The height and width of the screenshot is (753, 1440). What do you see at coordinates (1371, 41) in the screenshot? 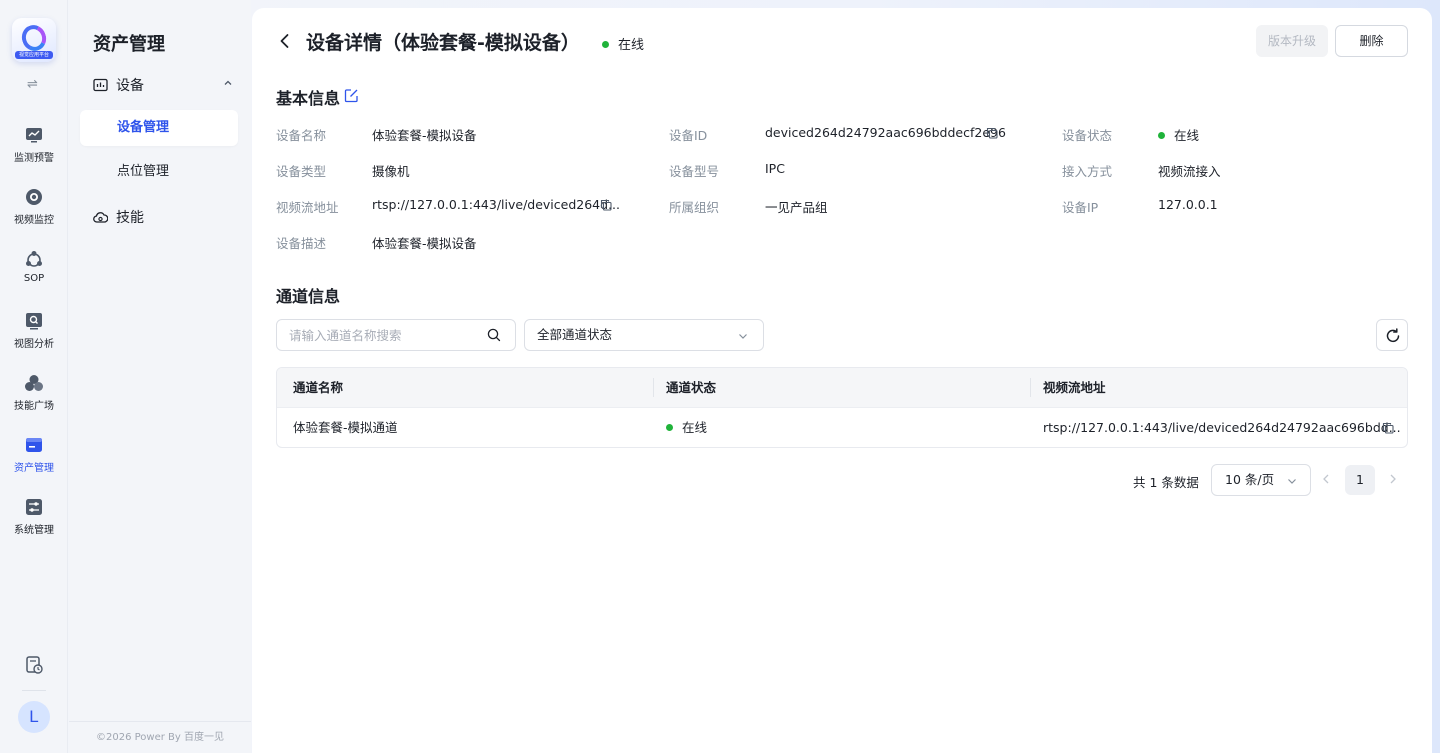
I see `delete-button: 删除` at bounding box center [1371, 41].